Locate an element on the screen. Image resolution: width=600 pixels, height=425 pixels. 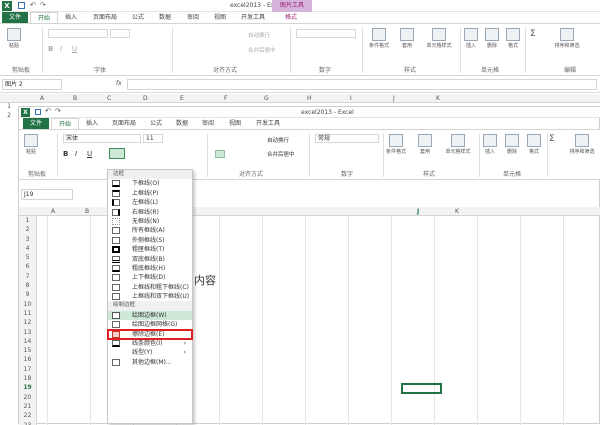
menu-item-draw-border: 绘图边框(W) is located at coordinates (150, 315).